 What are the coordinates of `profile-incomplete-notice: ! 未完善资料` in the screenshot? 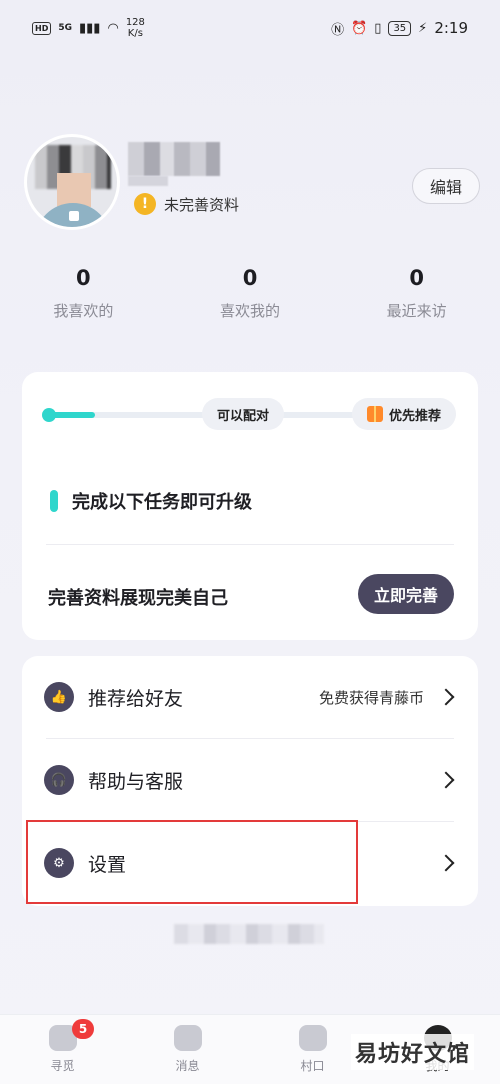 It's located at (186, 204).